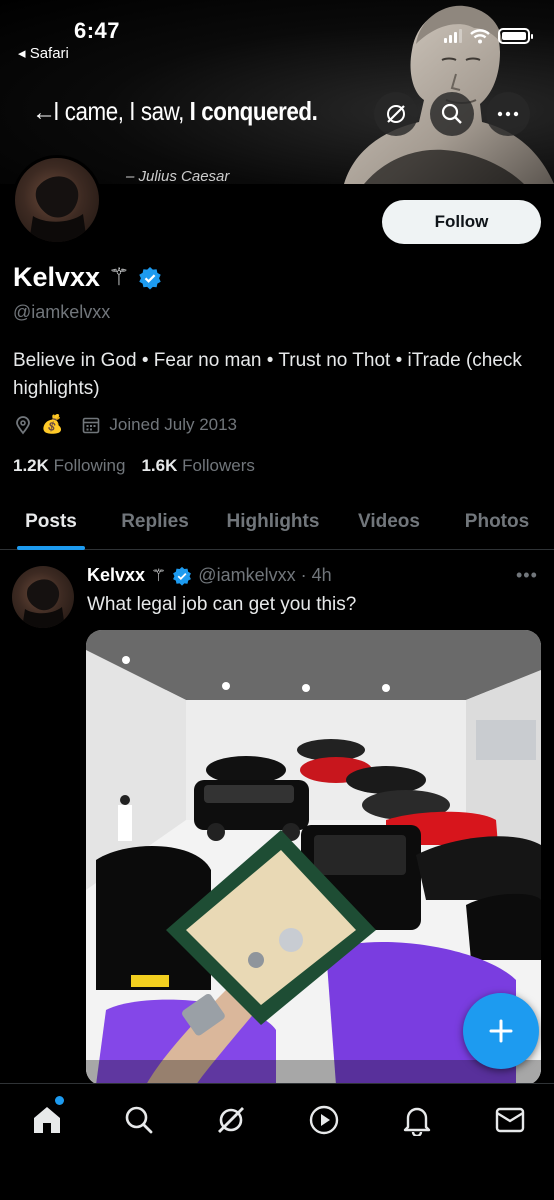 The height and width of the screenshot is (1200, 554). I want to click on post-header: Kelvxx ⚚ @iamkelvxx · 4h, so click(209, 575).